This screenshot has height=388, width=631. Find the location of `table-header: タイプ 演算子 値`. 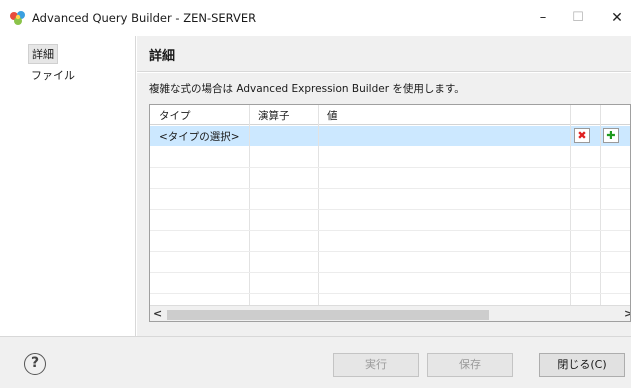

table-header: タイプ 演算子 値 is located at coordinates (390, 115).